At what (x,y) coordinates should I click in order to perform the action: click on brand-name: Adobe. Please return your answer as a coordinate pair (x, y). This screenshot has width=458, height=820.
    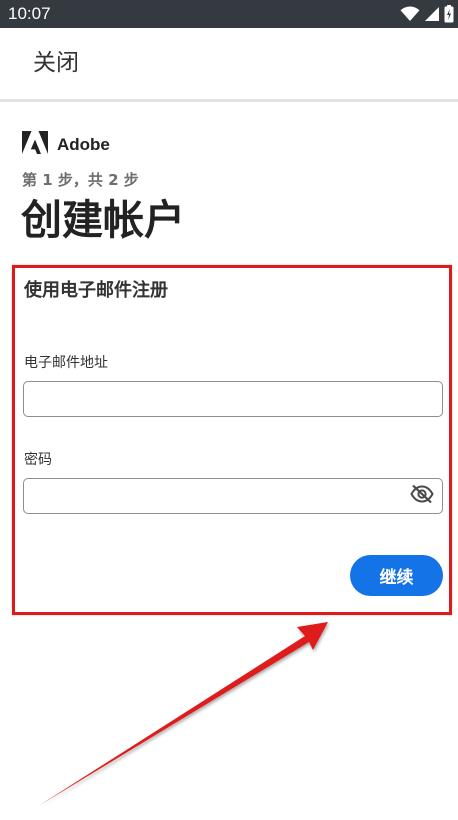
    Looking at the image, I should click on (83, 144).